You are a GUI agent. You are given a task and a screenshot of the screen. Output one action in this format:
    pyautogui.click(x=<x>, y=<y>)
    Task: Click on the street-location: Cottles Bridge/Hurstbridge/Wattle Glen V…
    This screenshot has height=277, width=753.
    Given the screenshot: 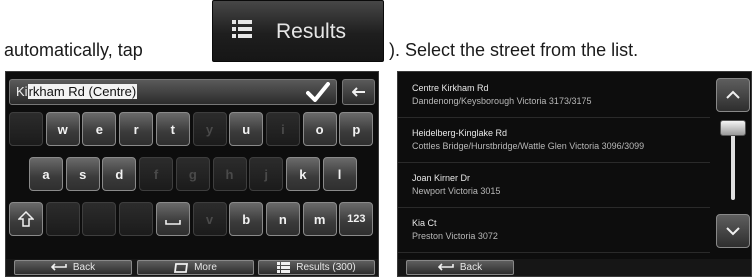 What is the action you would take?
    pyautogui.click(x=528, y=146)
    